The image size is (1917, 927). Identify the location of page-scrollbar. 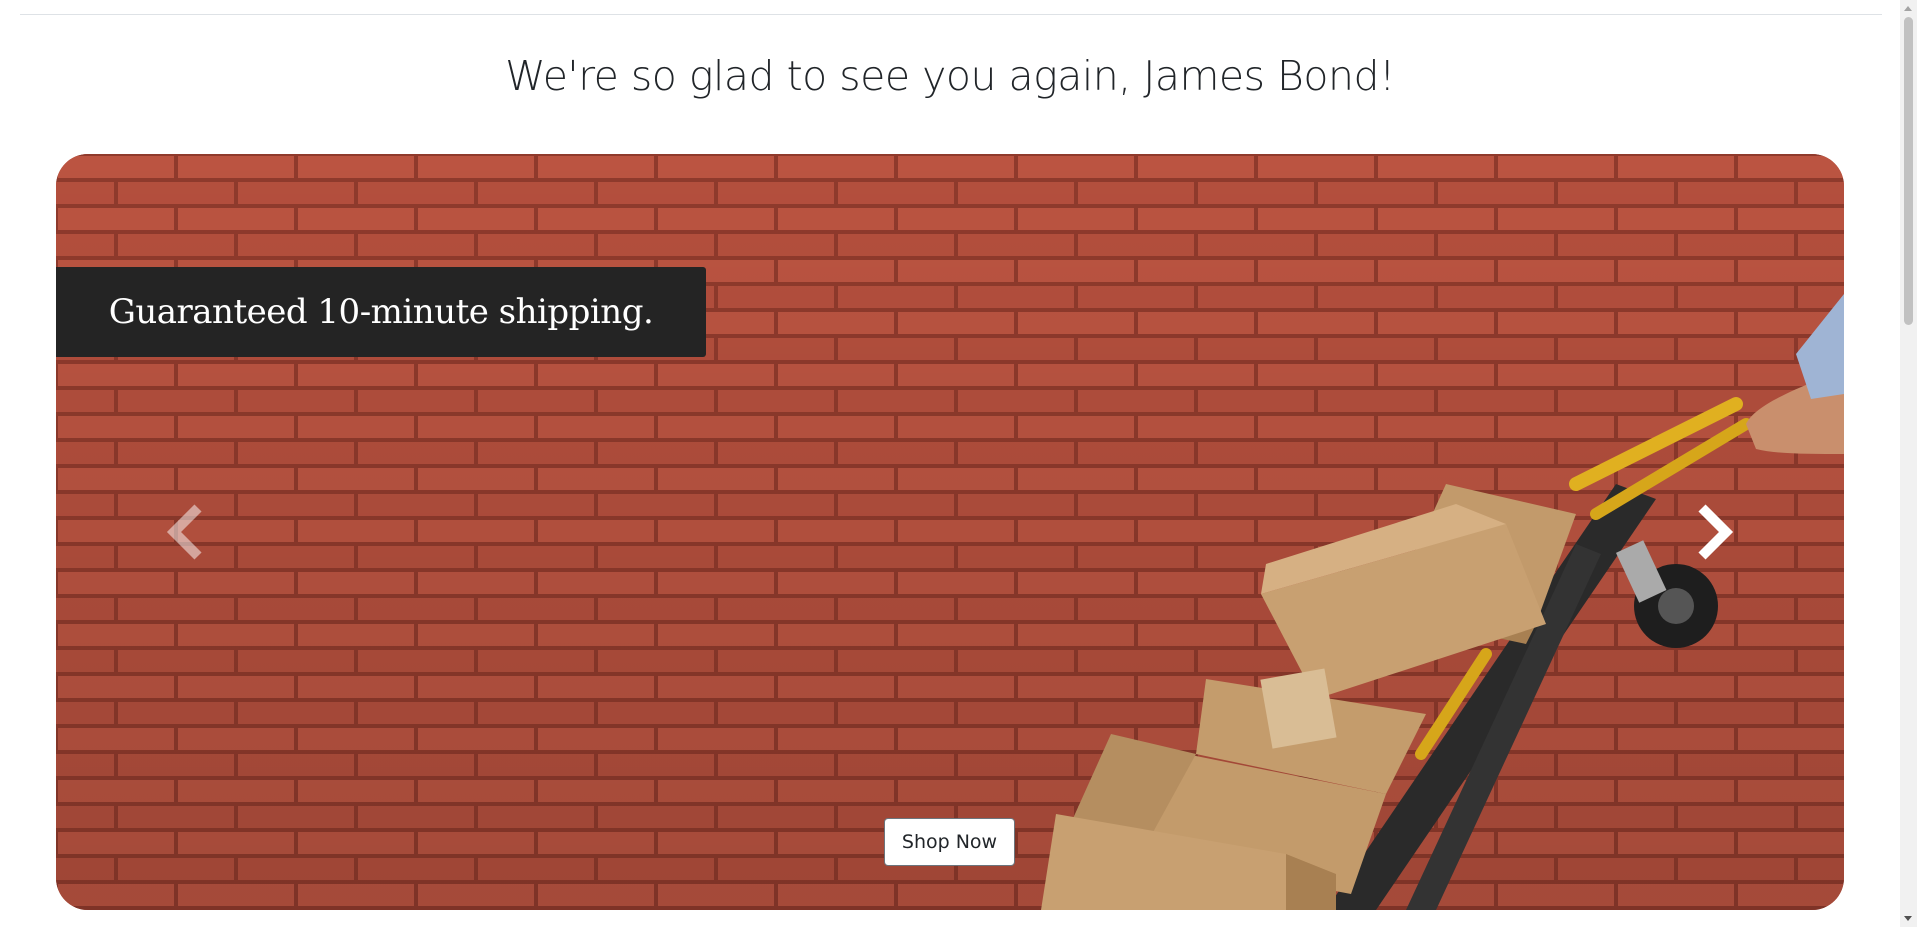
(1908, 463).